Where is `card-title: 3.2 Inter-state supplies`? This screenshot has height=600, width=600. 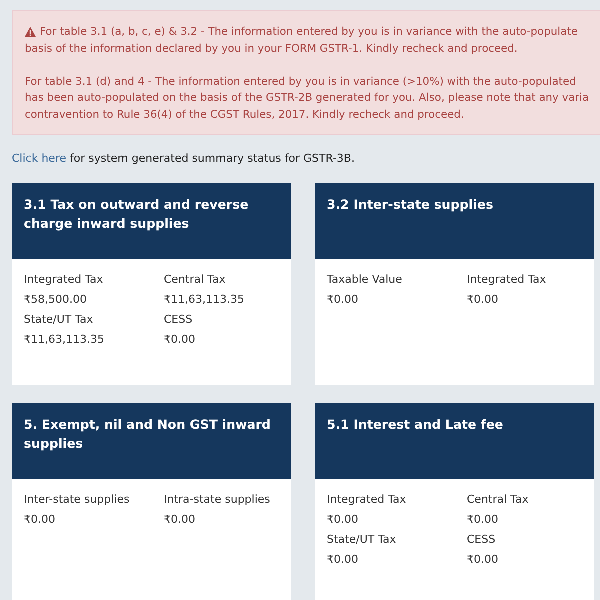 card-title: 3.2 Inter-state supplies is located at coordinates (410, 205).